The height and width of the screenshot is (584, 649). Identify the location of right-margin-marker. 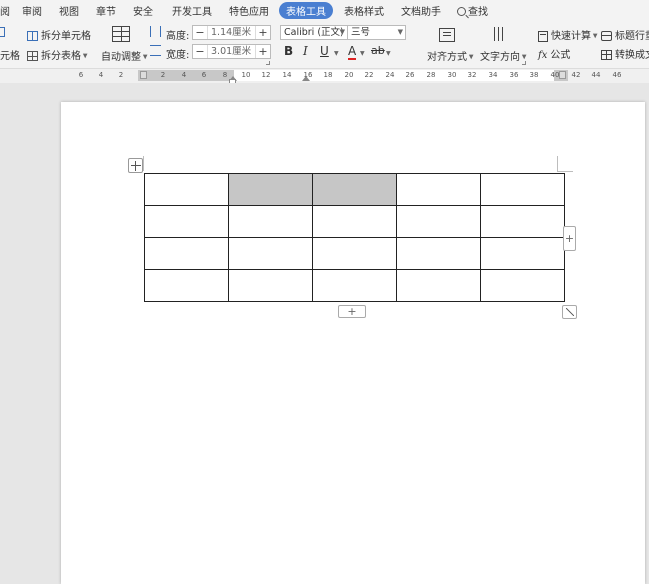
(562, 75).